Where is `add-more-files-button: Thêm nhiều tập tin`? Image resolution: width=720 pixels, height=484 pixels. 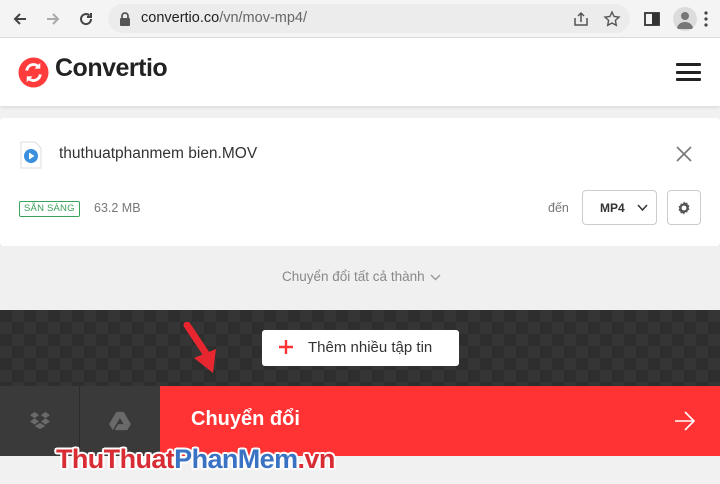
add-more-files-button: Thêm nhiều tập tin is located at coordinates (360, 348).